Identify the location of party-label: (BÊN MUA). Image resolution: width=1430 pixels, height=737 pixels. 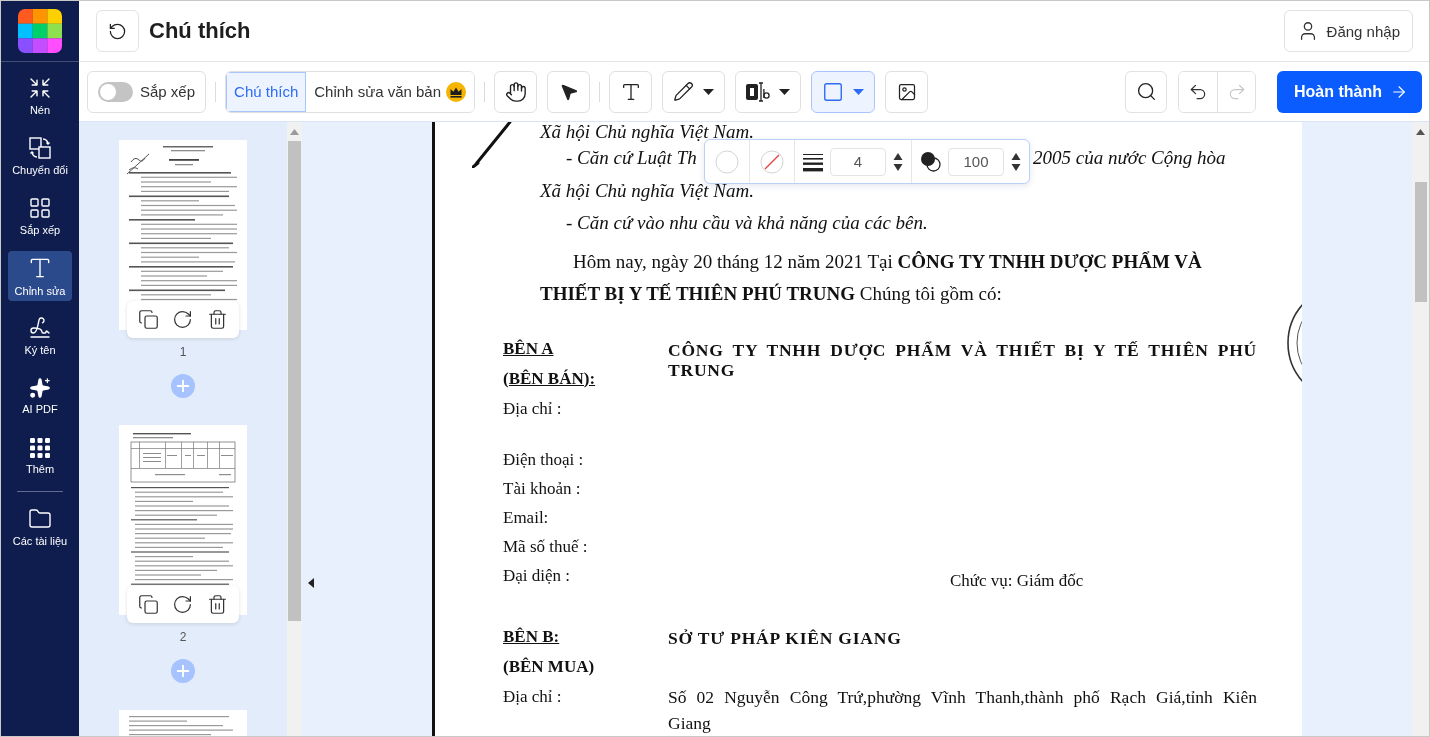
(549, 666).